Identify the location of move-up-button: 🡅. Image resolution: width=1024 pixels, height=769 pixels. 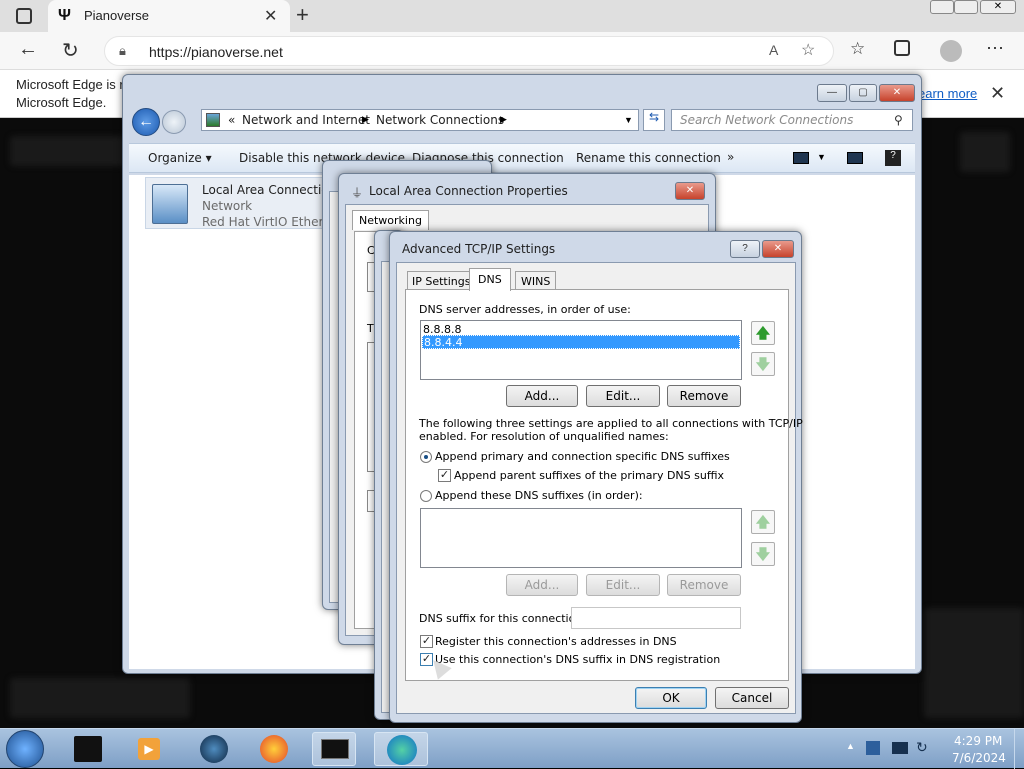
(763, 333).